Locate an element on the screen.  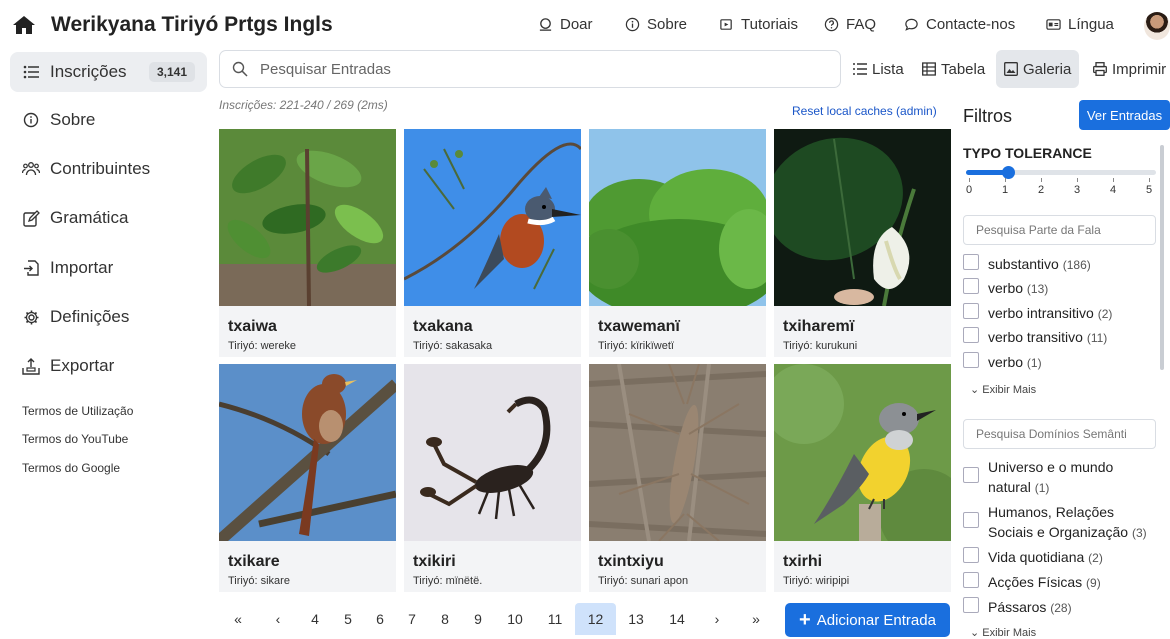
slider-tick-label: 5 is located at coordinates (1149, 190).